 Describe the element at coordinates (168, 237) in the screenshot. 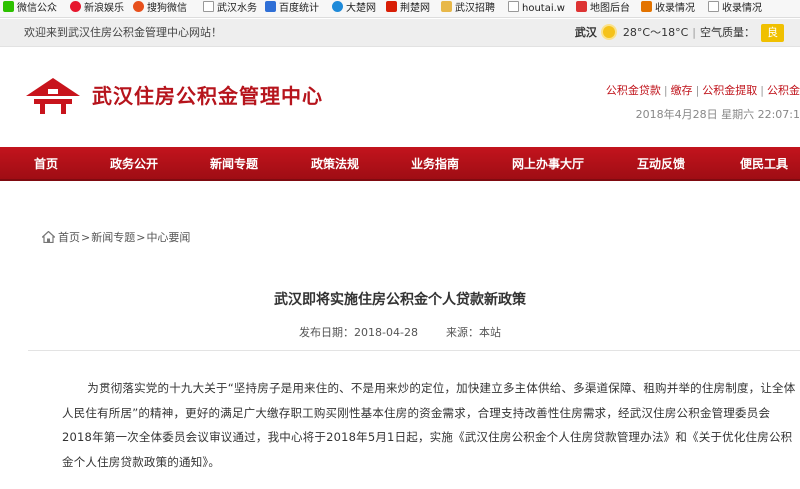

I see `breadcrumb-center-news: 中心要闻` at that location.